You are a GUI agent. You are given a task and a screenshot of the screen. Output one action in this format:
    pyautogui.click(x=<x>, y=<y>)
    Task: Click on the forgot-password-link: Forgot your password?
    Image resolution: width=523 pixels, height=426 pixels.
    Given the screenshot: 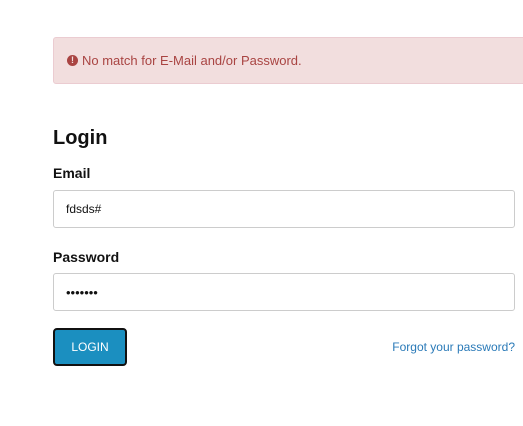 What is the action you would take?
    pyautogui.click(x=453, y=347)
    